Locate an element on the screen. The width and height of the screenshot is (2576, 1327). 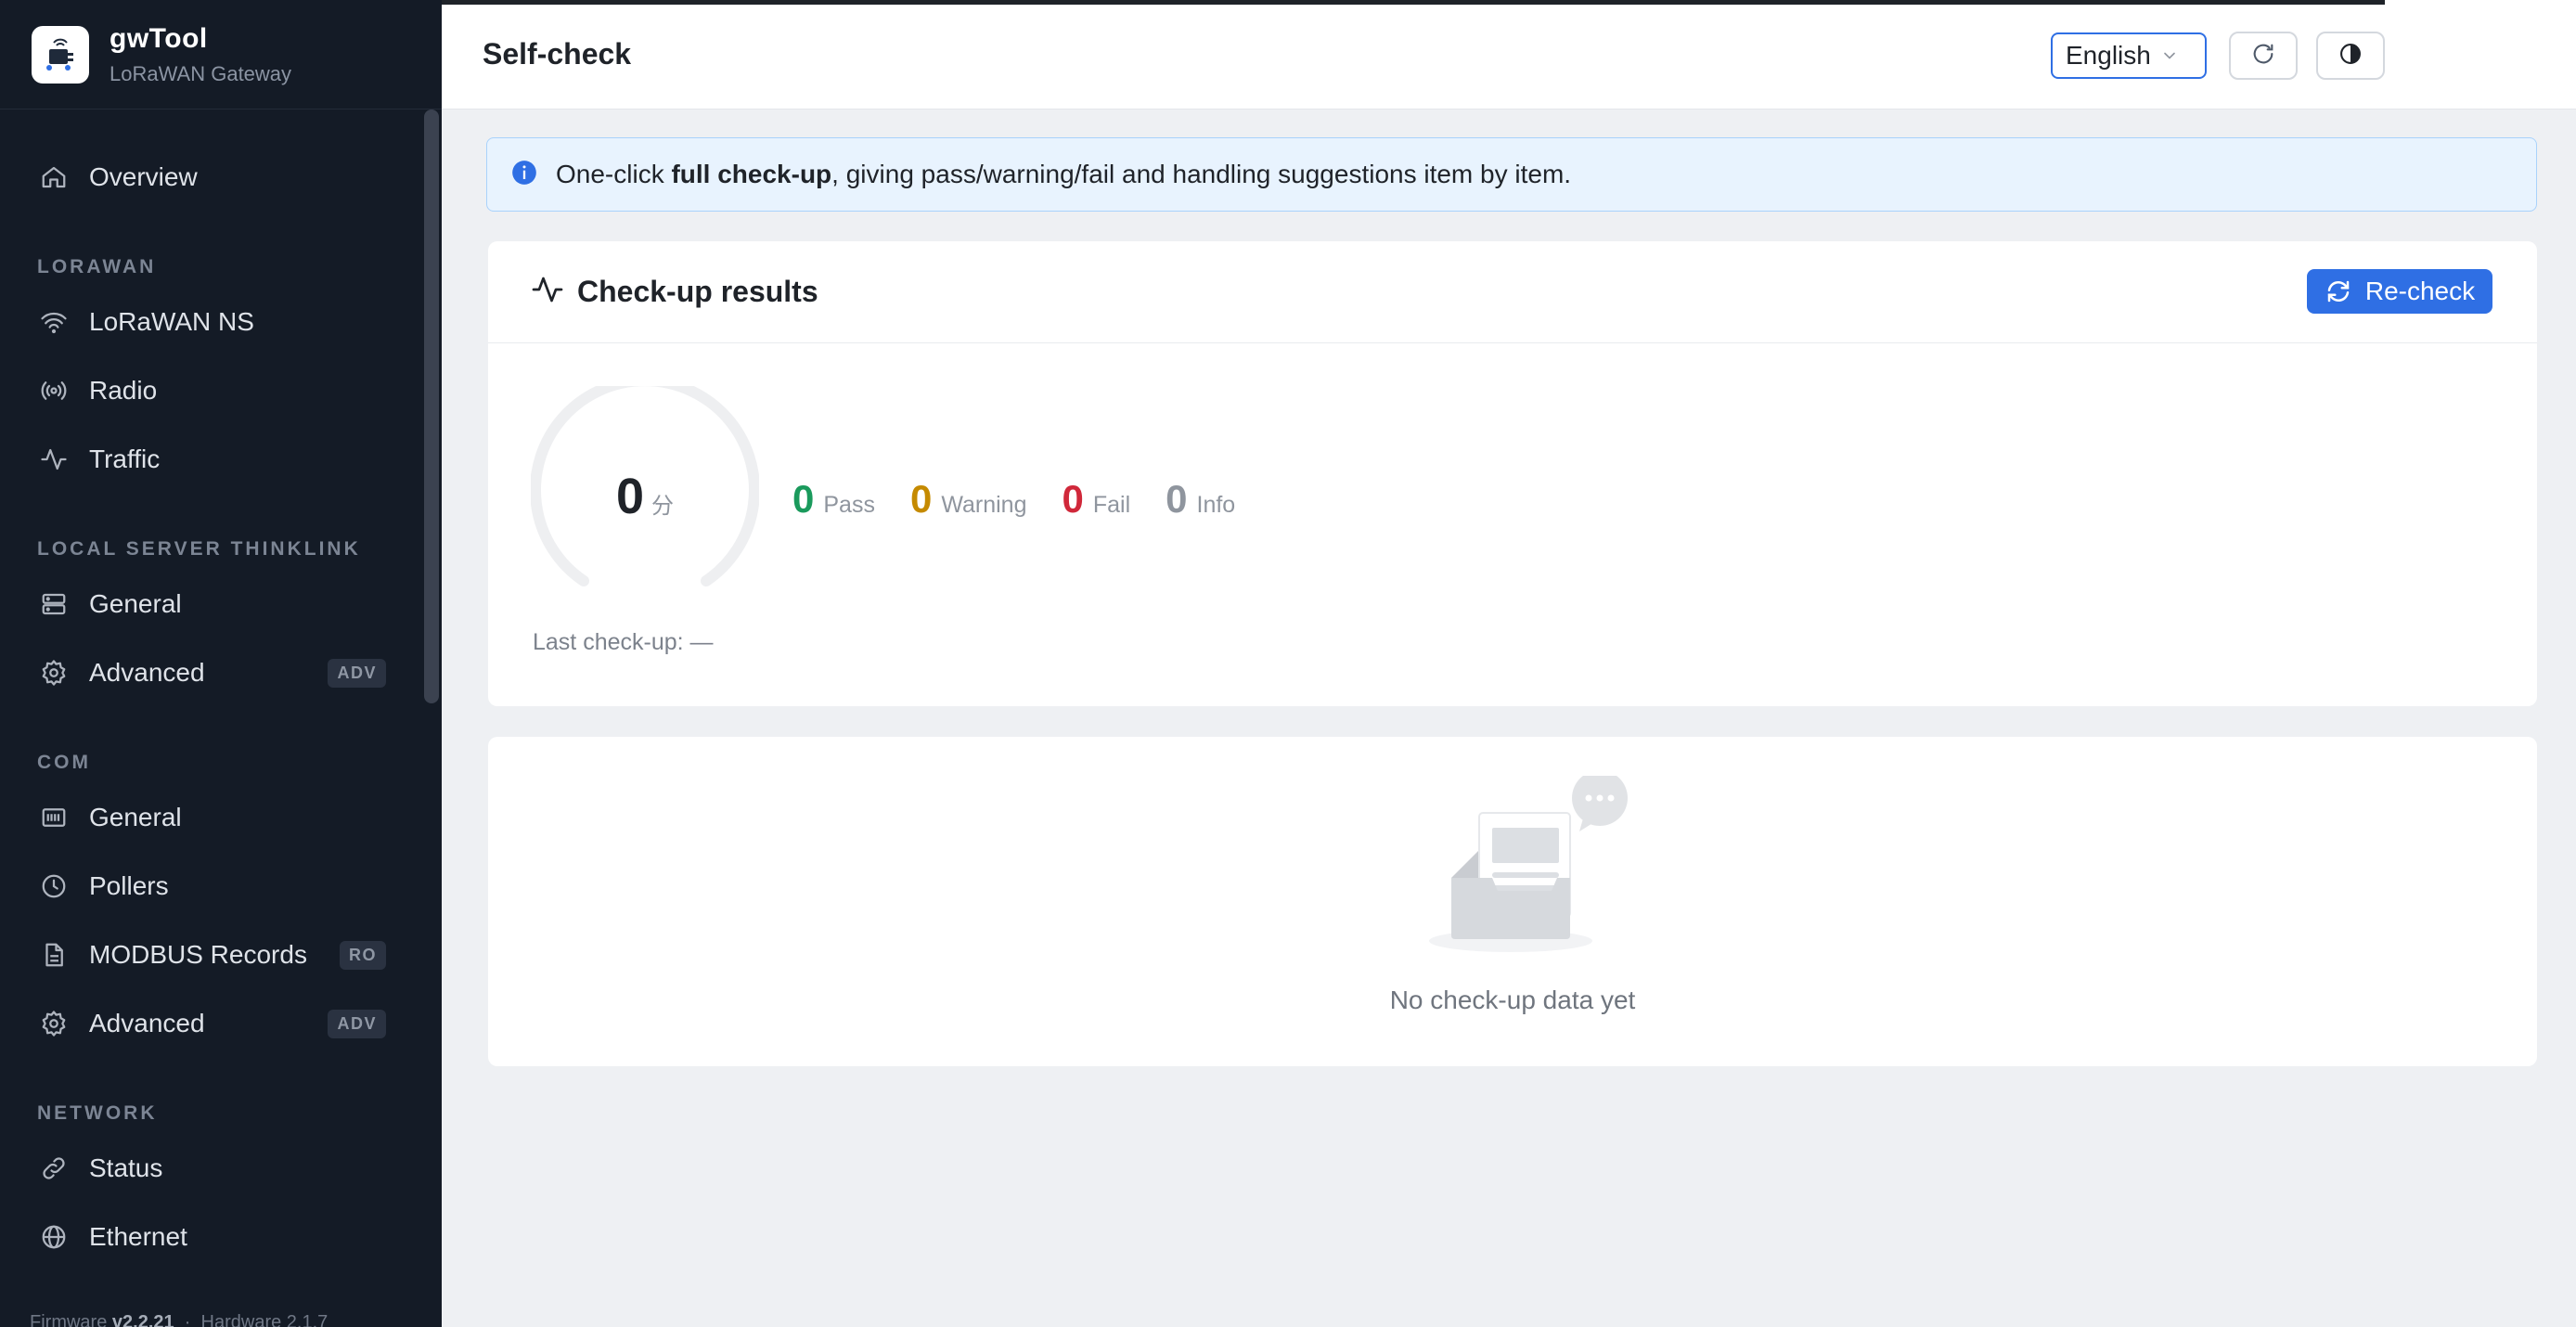
chevron-down-icon is located at coordinates (2169, 55).